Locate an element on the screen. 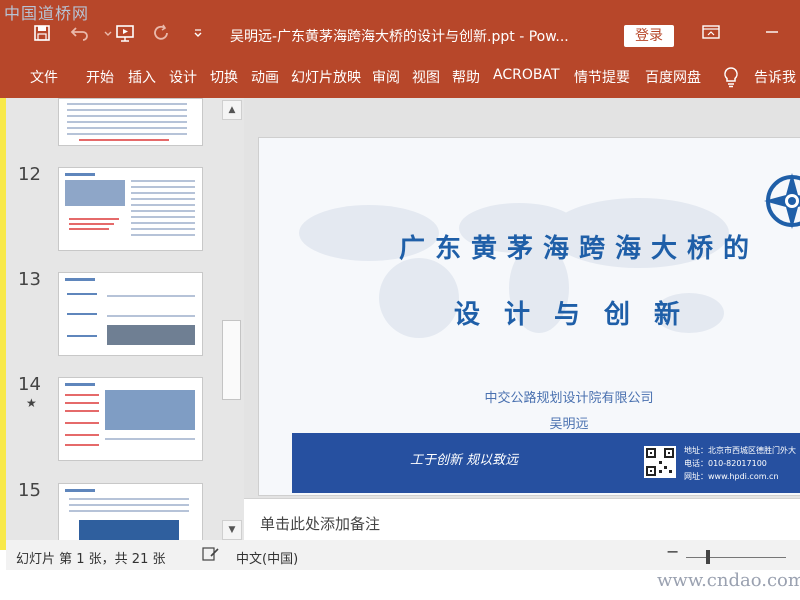  slide-number-14: 14 is located at coordinates (29, 384).